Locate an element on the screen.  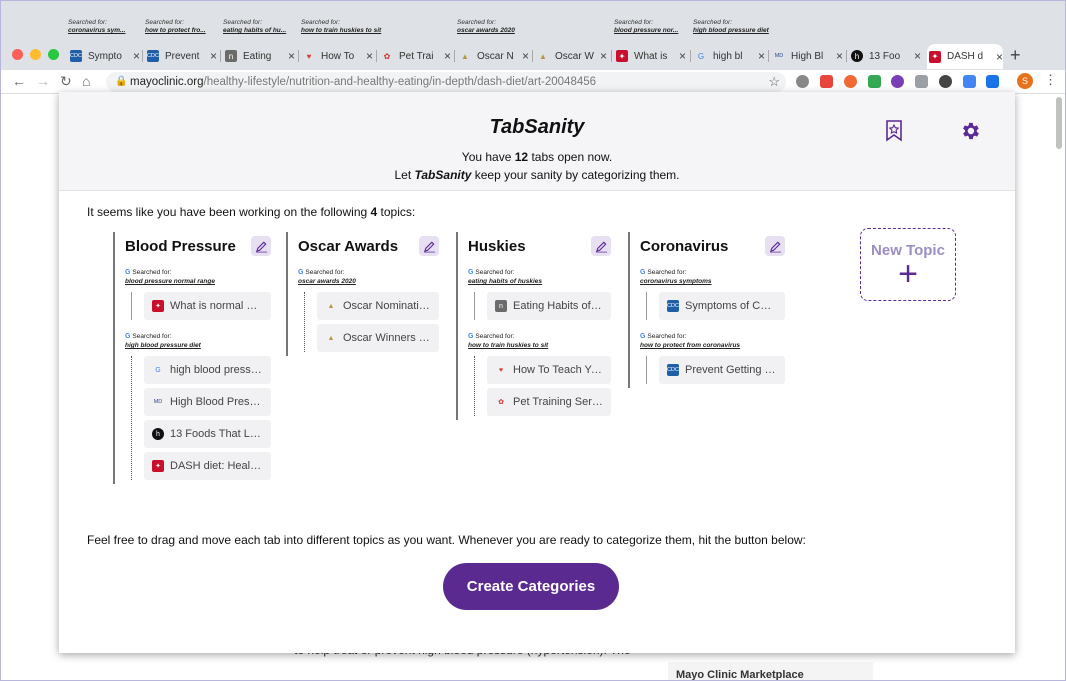
annotation-query: oscar awards 2020 is located at coordinates (486, 30).